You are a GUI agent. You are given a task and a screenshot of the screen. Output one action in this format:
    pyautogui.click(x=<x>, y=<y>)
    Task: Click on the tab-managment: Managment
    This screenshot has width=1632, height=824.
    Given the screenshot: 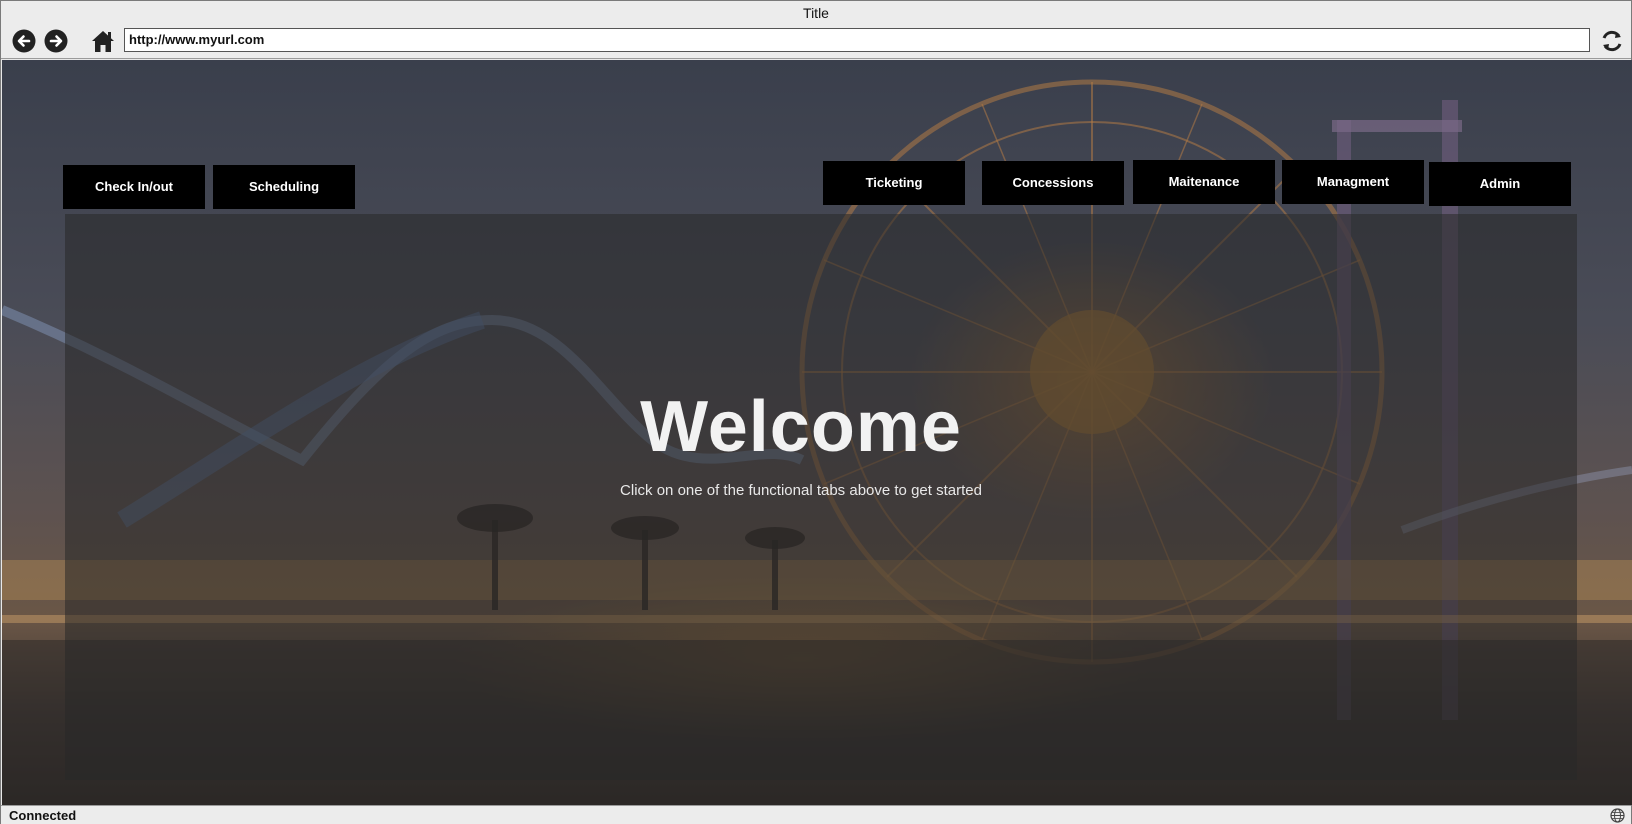 What is the action you would take?
    pyautogui.click(x=1353, y=182)
    